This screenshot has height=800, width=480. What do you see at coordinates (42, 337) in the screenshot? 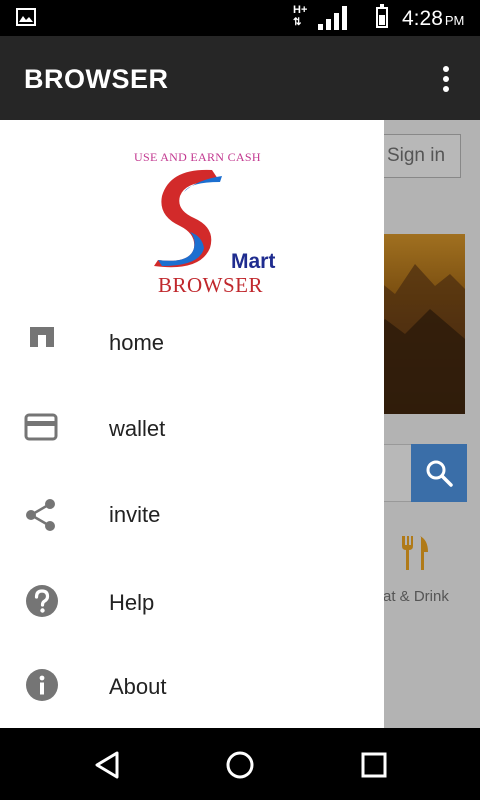
I see `home-icon` at bounding box center [42, 337].